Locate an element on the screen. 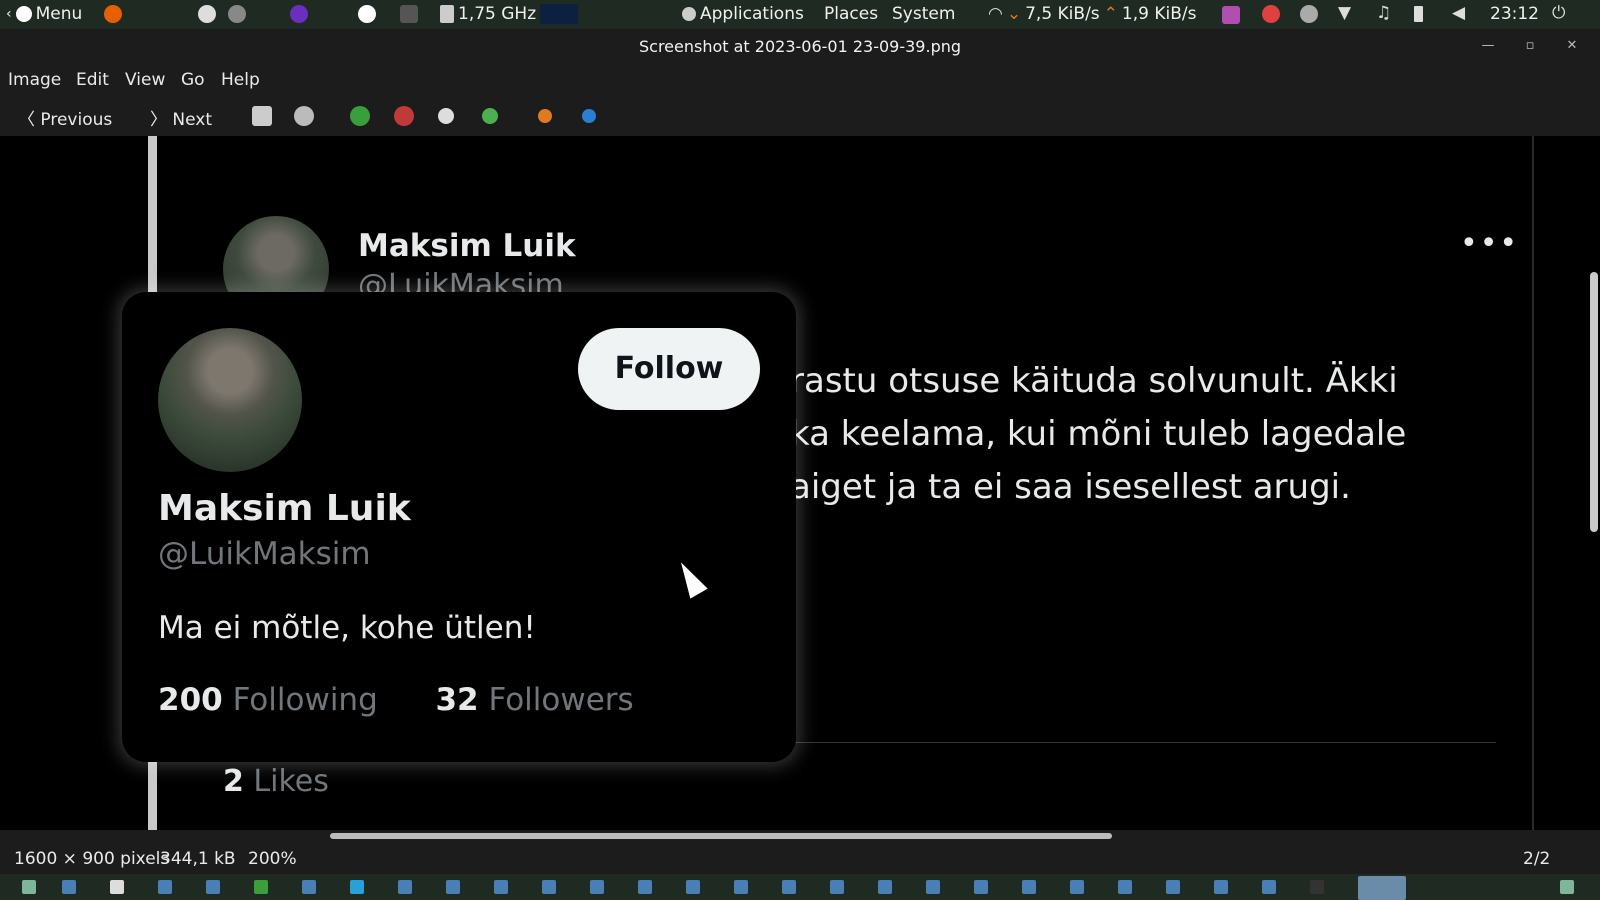  terminal-icon is located at coordinates (409, 14).